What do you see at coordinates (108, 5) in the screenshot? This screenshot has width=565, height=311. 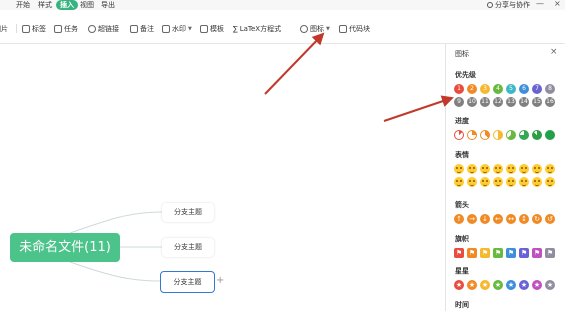 I see `menu-export: 导出` at bounding box center [108, 5].